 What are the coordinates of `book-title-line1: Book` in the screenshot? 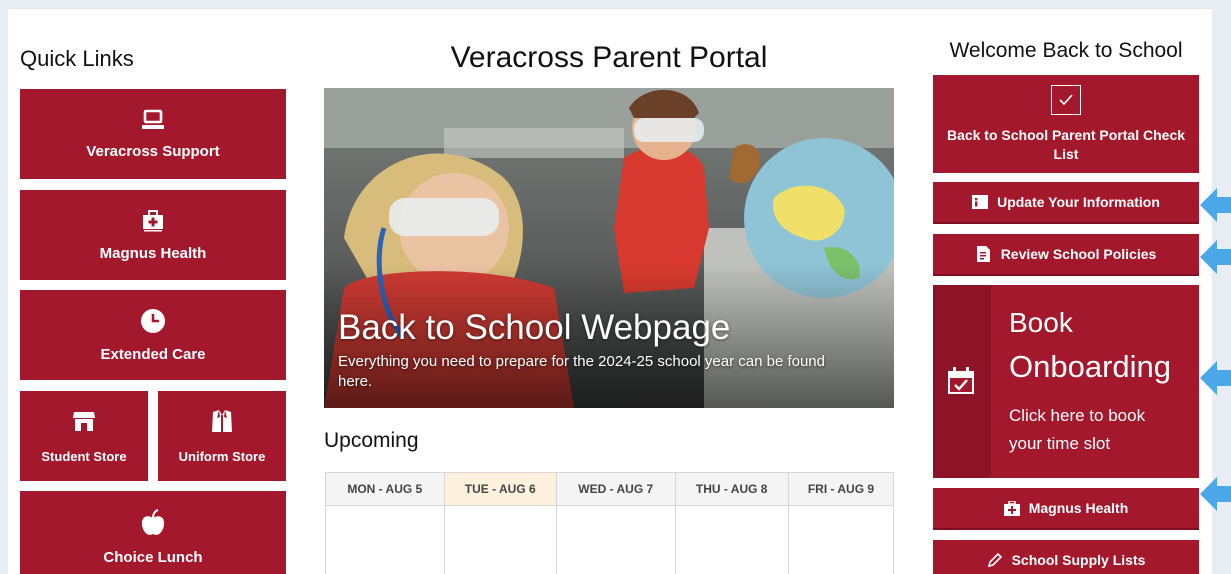 It's located at (1041, 322).